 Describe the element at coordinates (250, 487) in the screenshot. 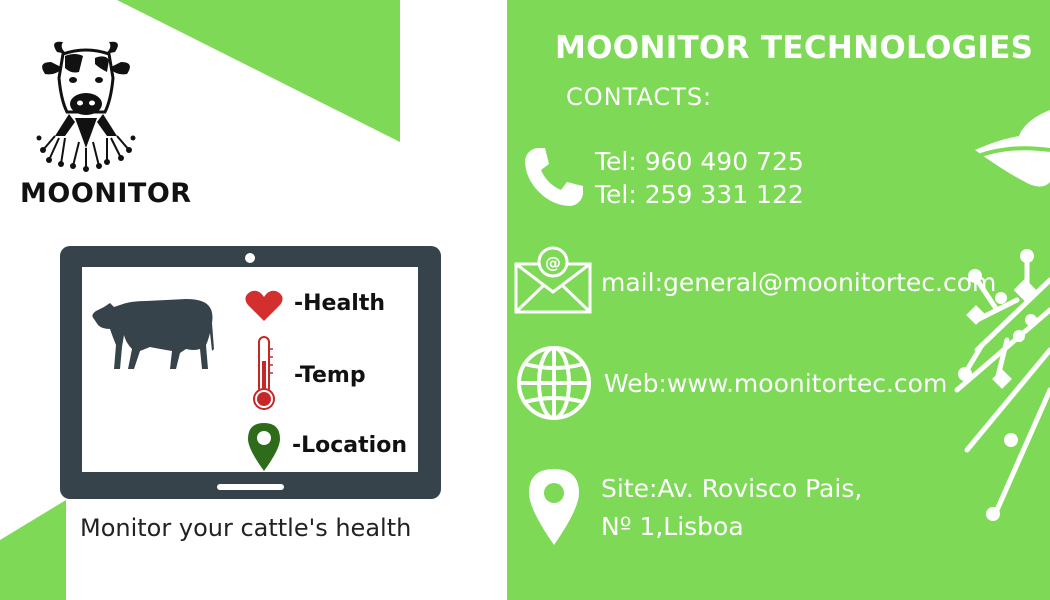

I see `tablet-home-bar` at that location.